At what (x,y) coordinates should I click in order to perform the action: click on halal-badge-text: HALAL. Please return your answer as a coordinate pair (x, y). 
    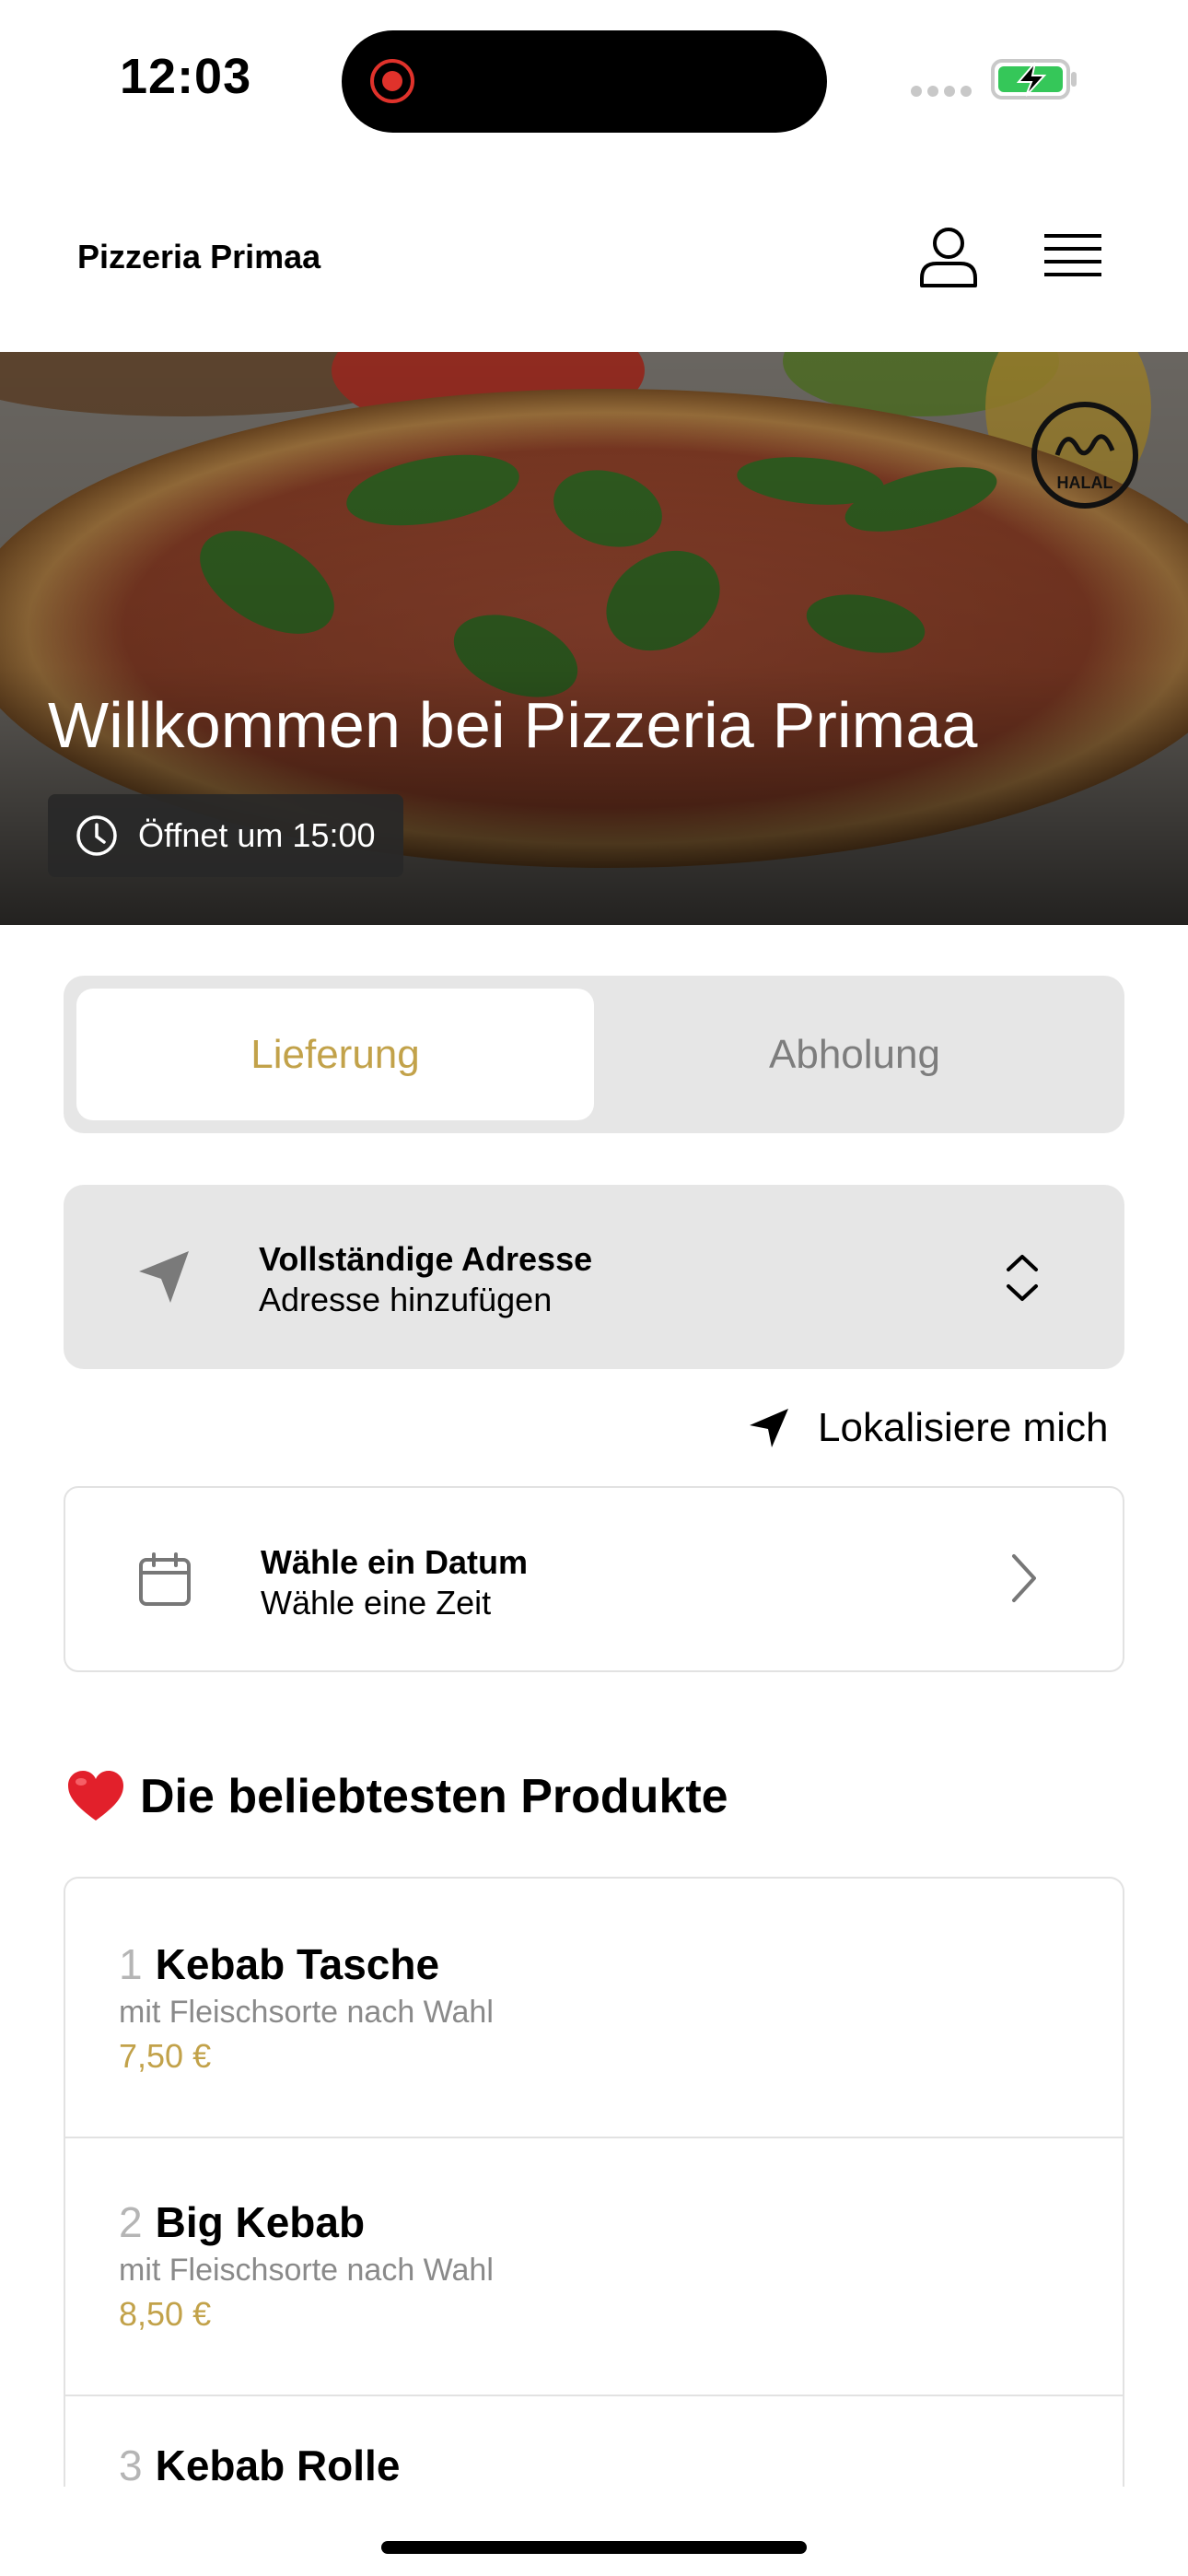
    Looking at the image, I should click on (1085, 483).